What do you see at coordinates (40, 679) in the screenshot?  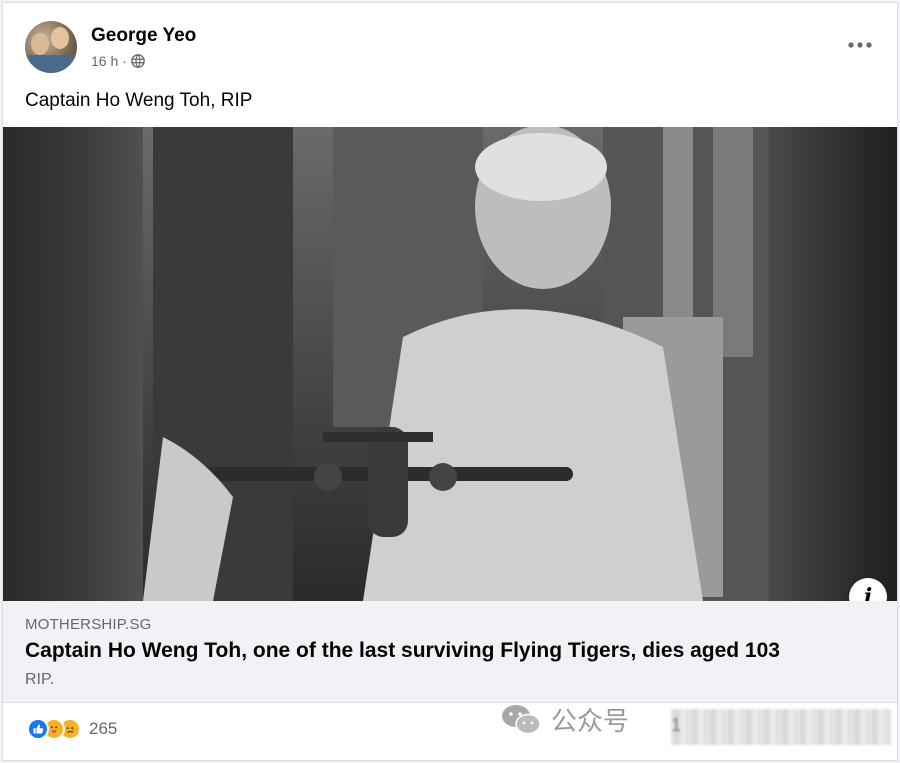 I see `link-subtitle: RIP.` at bounding box center [40, 679].